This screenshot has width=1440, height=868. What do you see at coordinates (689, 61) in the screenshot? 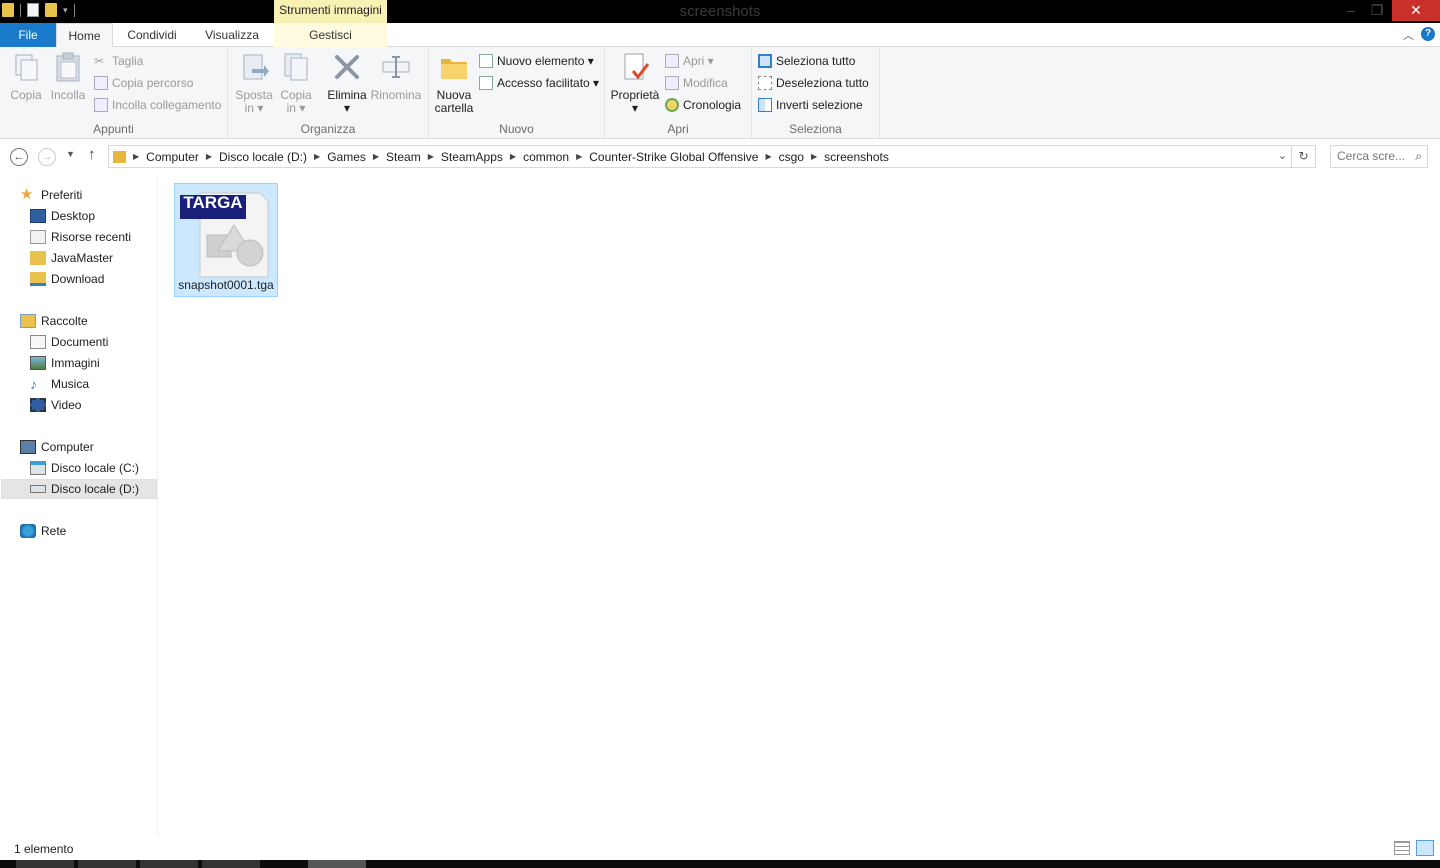
I see `apri-button: Apri ▾` at bounding box center [689, 61].